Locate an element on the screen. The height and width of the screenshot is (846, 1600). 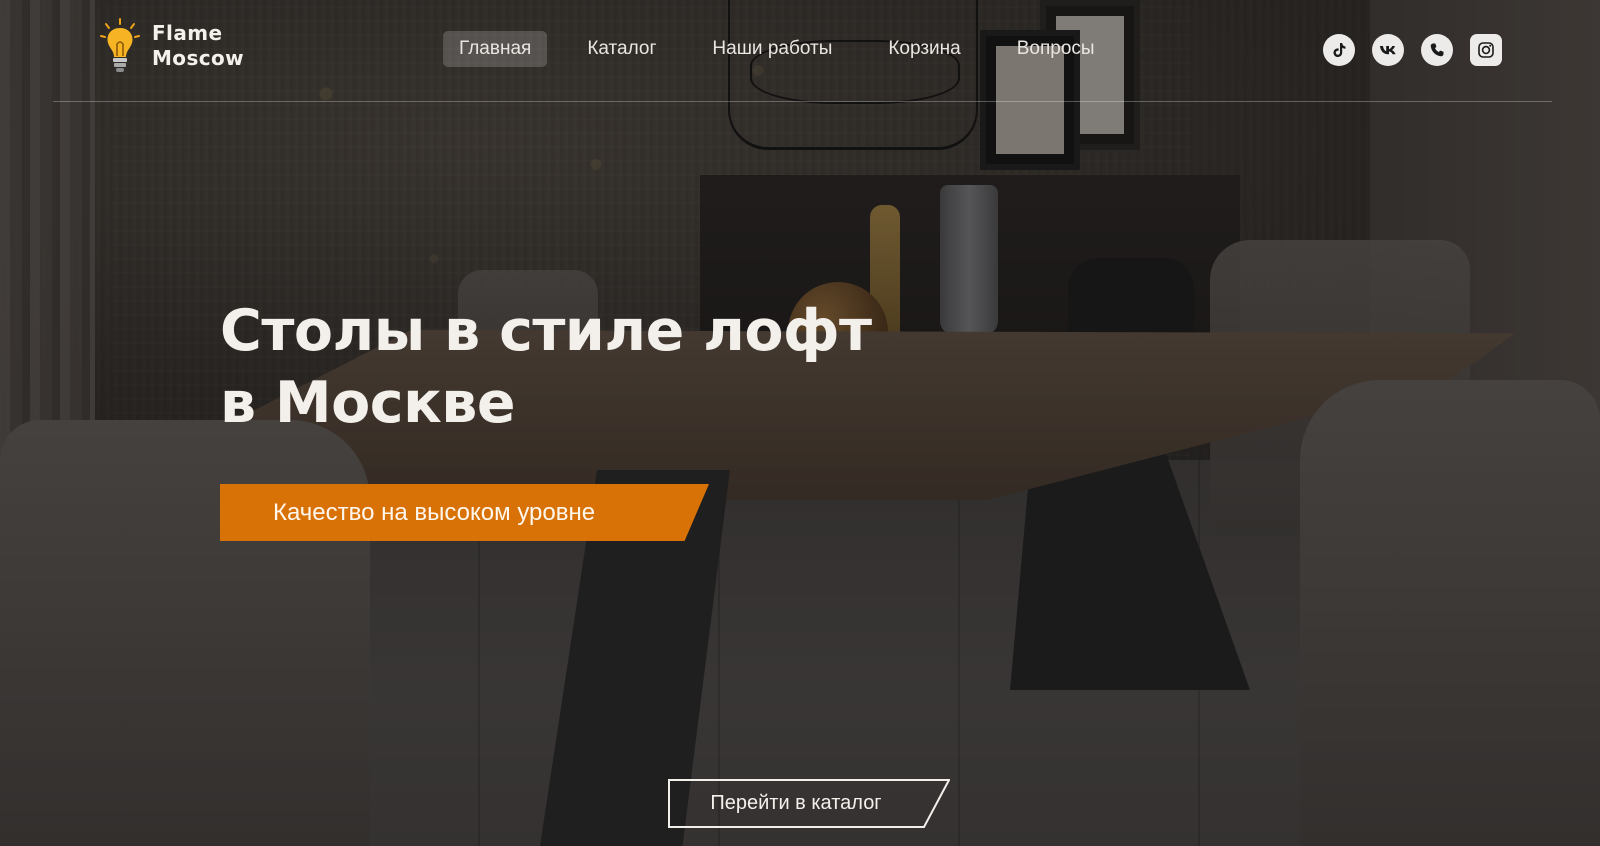
nav-item-questions: Вопросы is located at coordinates (1056, 49).